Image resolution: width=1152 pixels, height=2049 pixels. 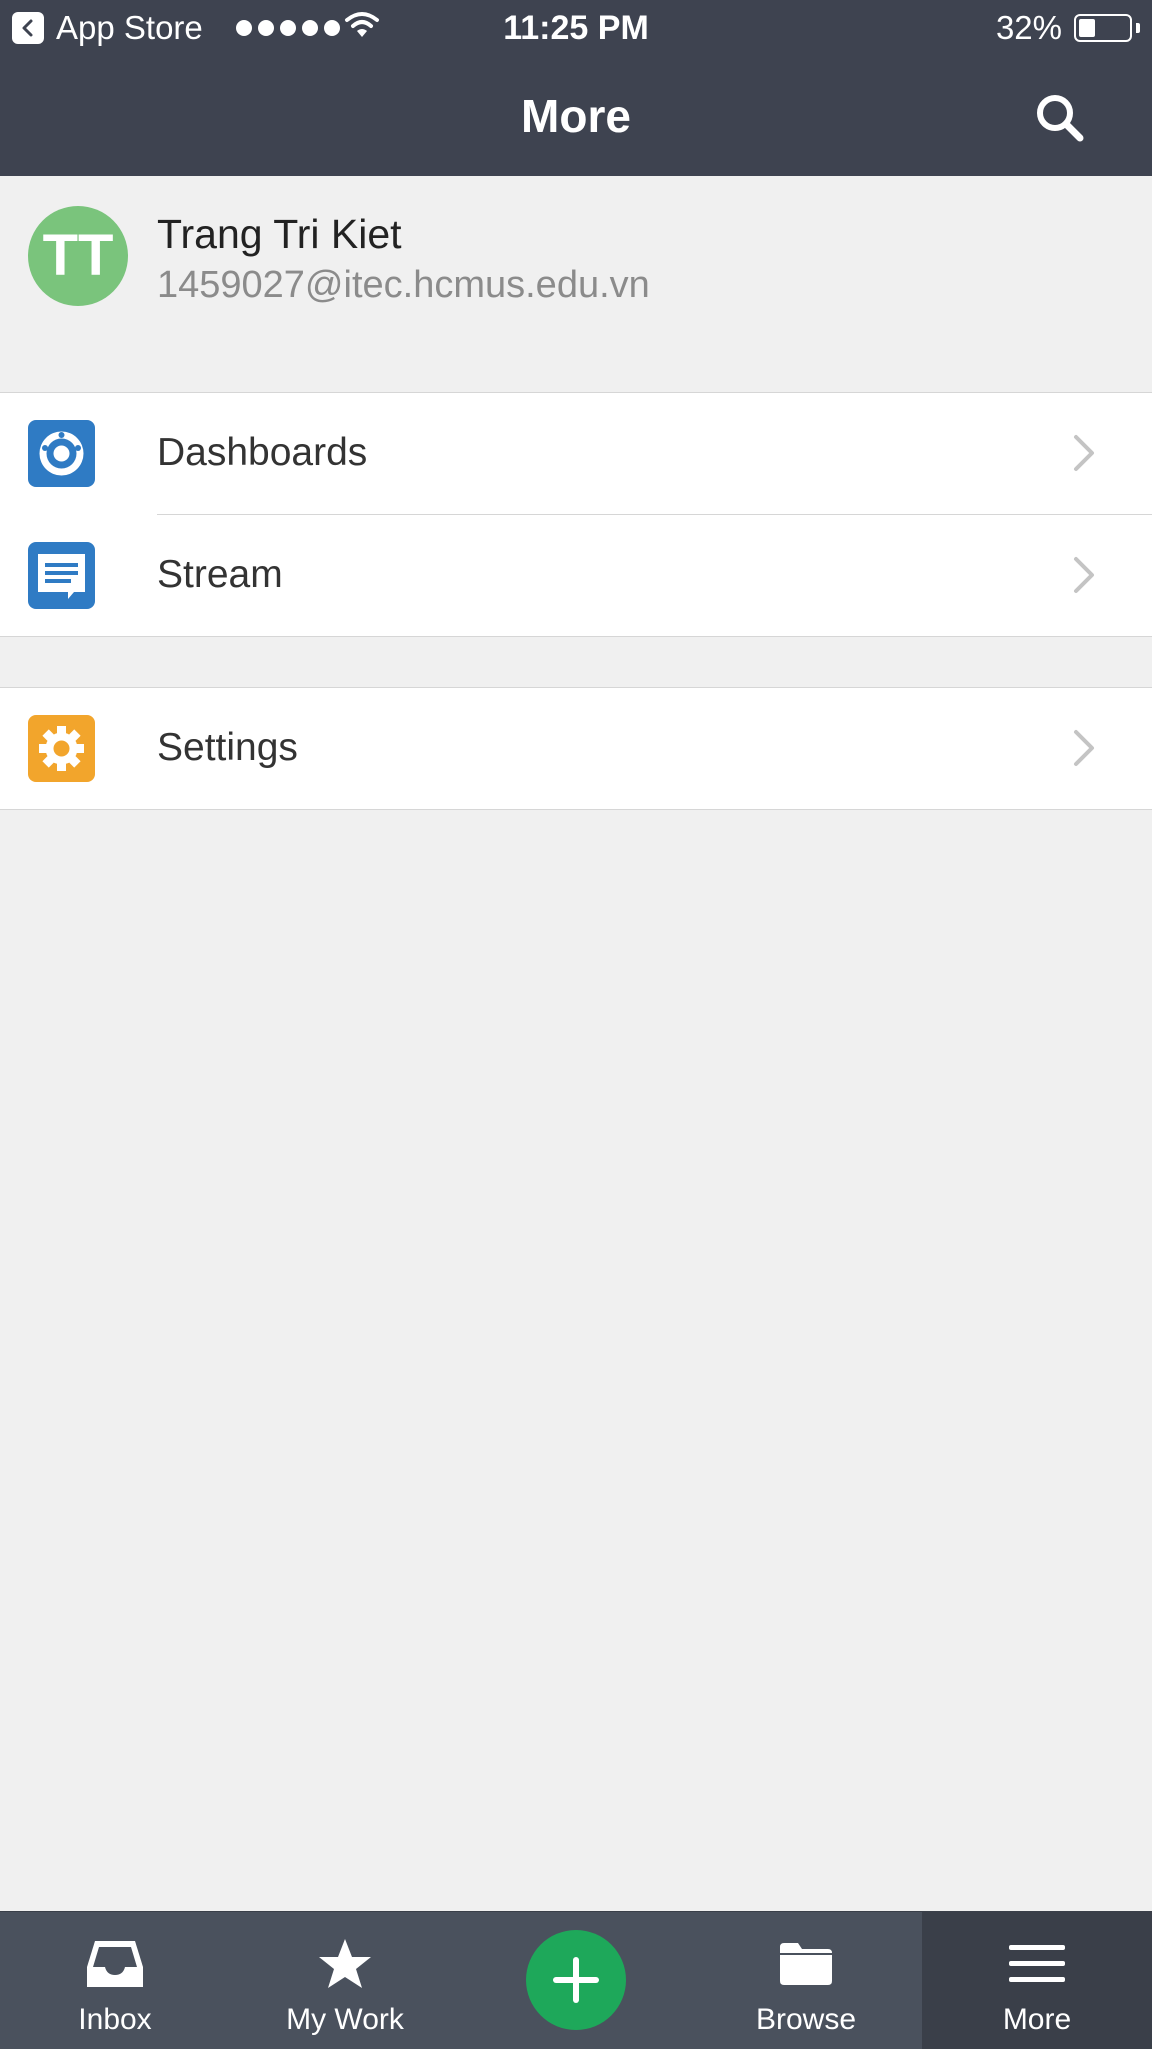 What do you see at coordinates (262, 452) in the screenshot?
I see `menu-item-label: Dashboards` at bounding box center [262, 452].